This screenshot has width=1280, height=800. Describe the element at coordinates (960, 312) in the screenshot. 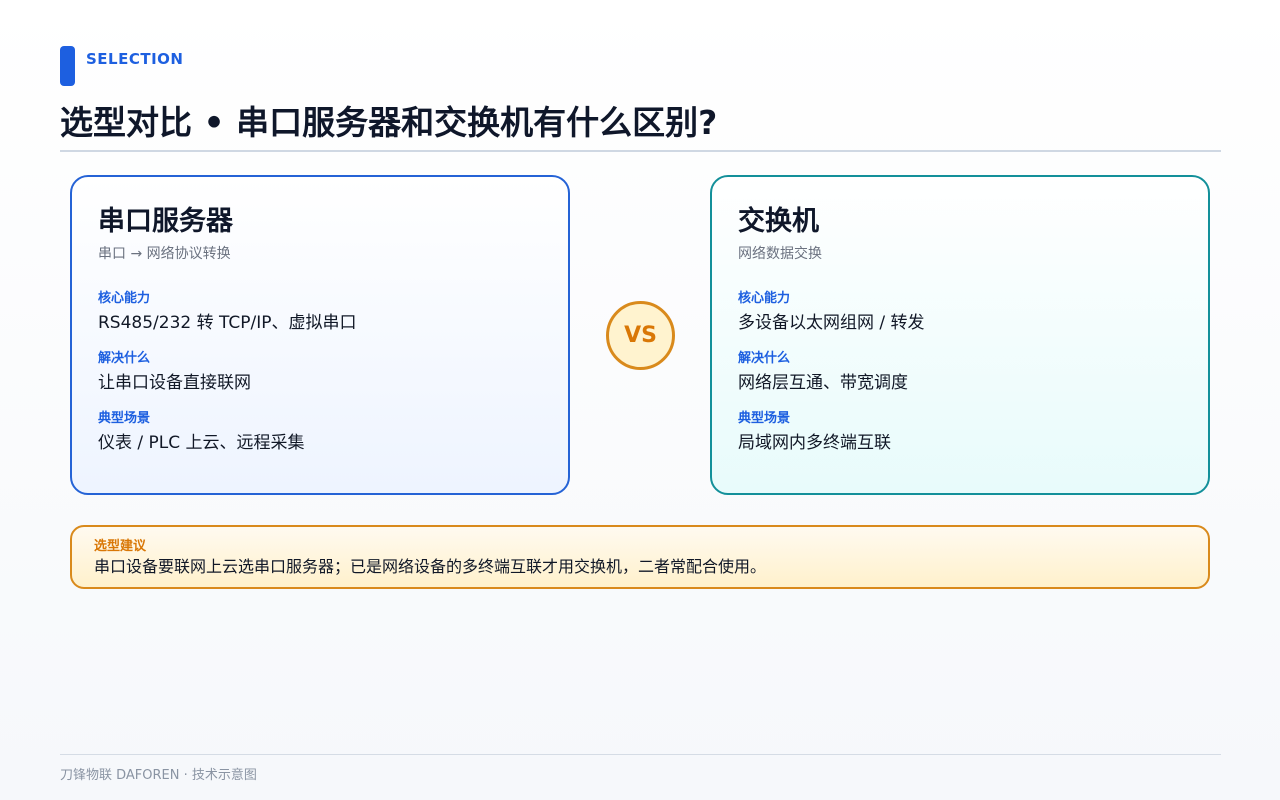

I see `field-core-capability: 核心能力 多设备以太网组网 / 转发` at that location.